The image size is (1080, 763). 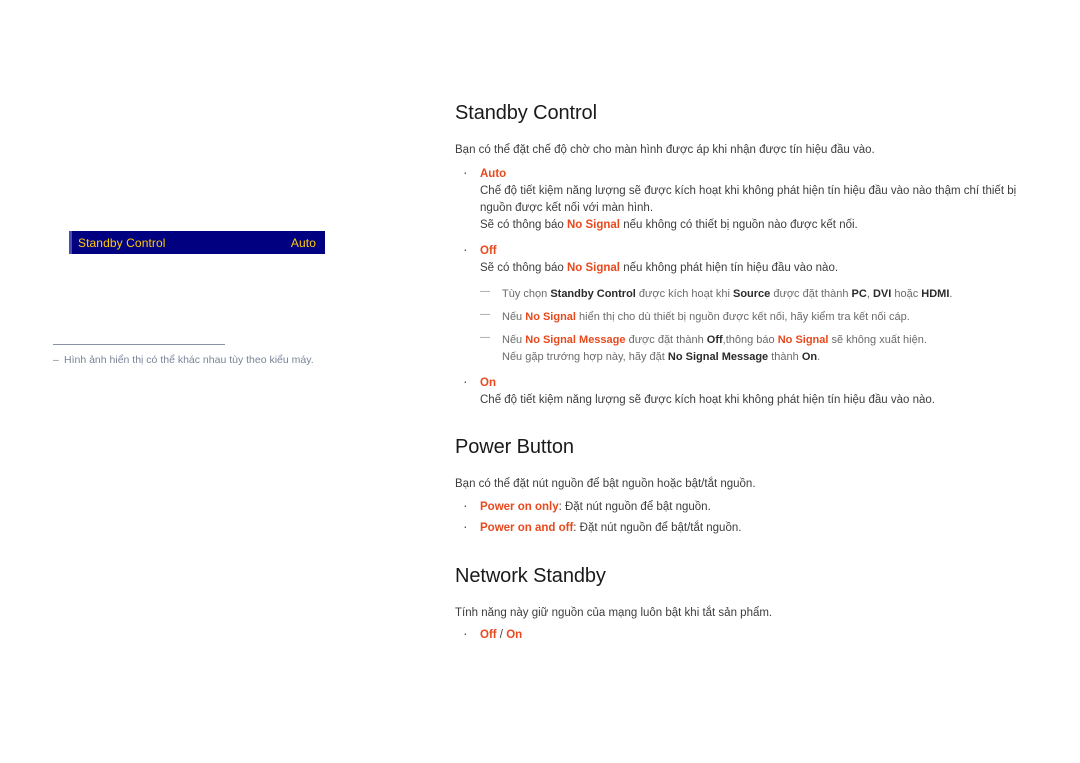 What do you see at coordinates (593, 294) in the screenshot?
I see `keyword-standby-control: Standby Control` at bounding box center [593, 294].